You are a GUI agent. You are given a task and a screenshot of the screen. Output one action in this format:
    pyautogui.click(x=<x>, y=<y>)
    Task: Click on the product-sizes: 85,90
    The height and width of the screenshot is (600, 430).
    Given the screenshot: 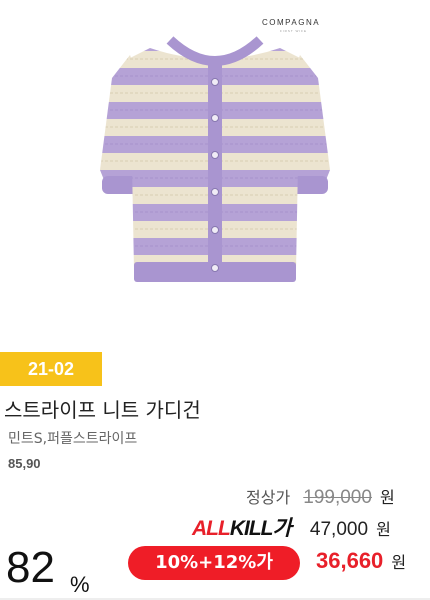 What is the action you would take?
    pyautogui.click(x=24, y=463)
    